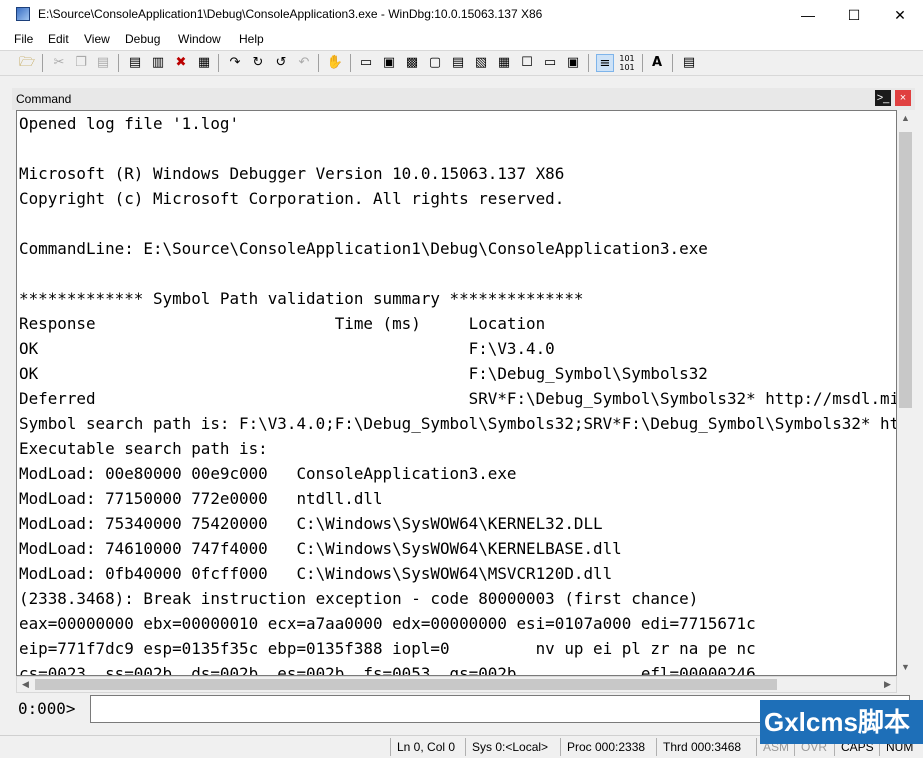 Image resolution: width=923 pixels, height=758 pixels. I want to click on step-into-icon: ↷, so click(235, 63).